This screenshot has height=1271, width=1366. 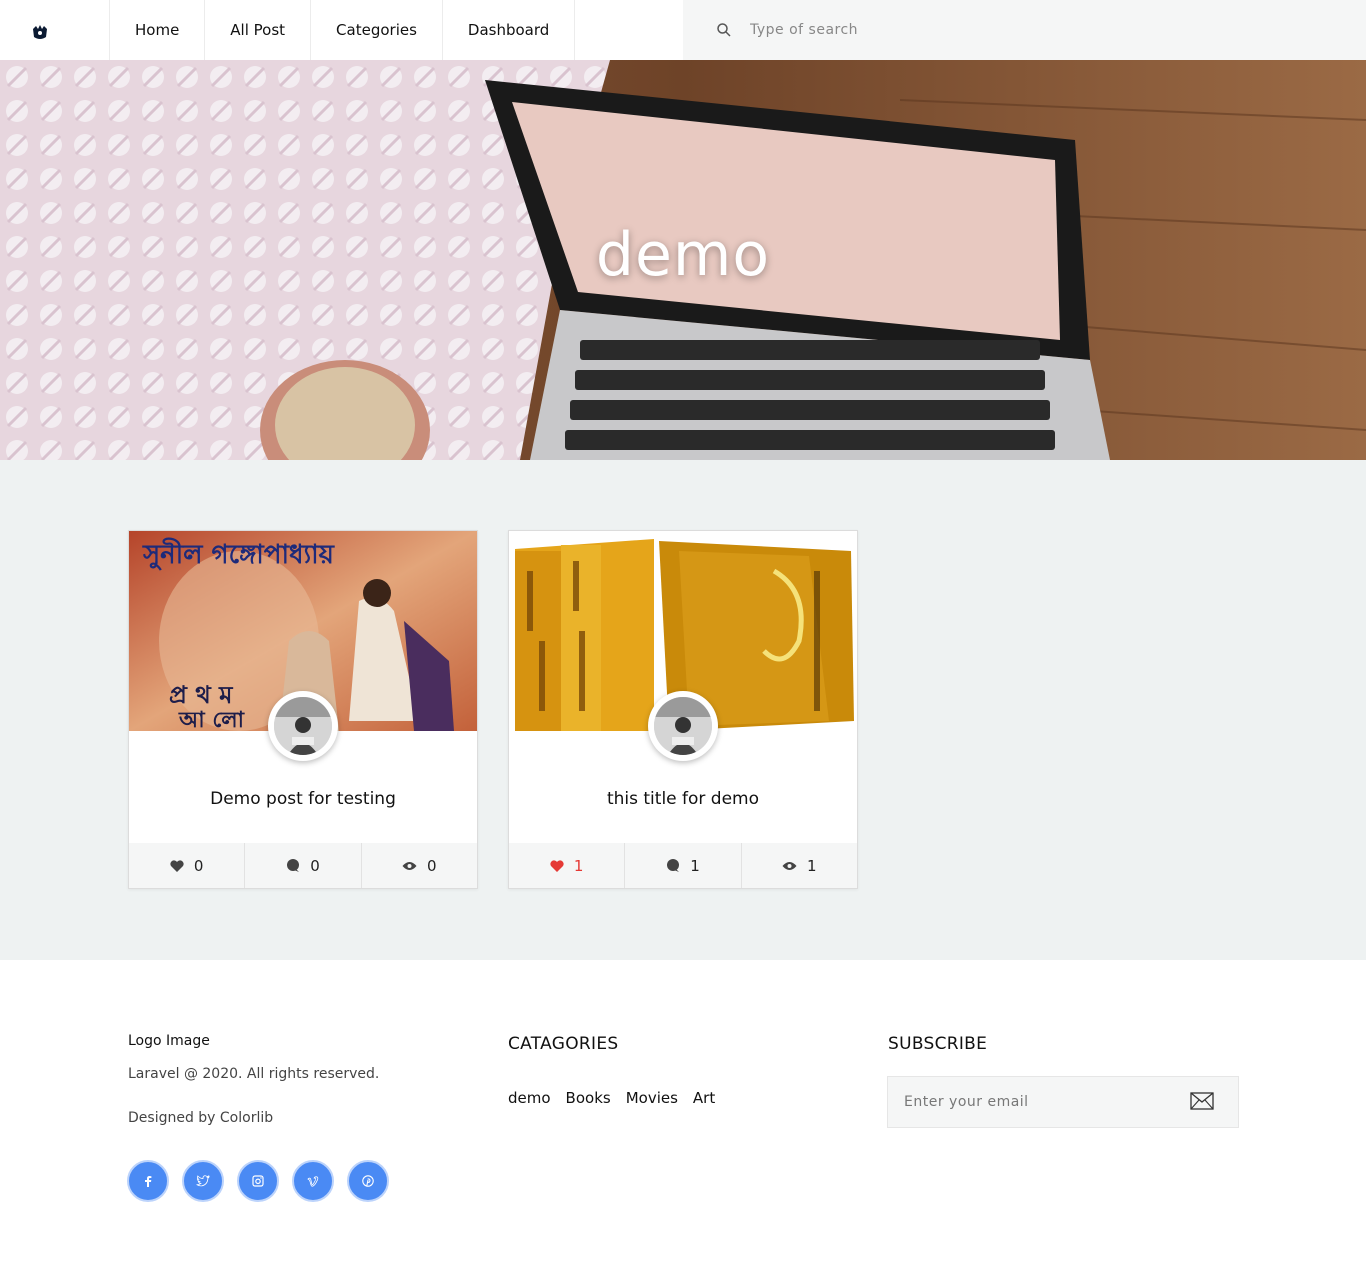 What do you see at coordinates (254, 1074) in the screenshot?
I see `footer-copyright: Laravel @ 2020. All rights reserved.` at bounding box center [254, 1074].